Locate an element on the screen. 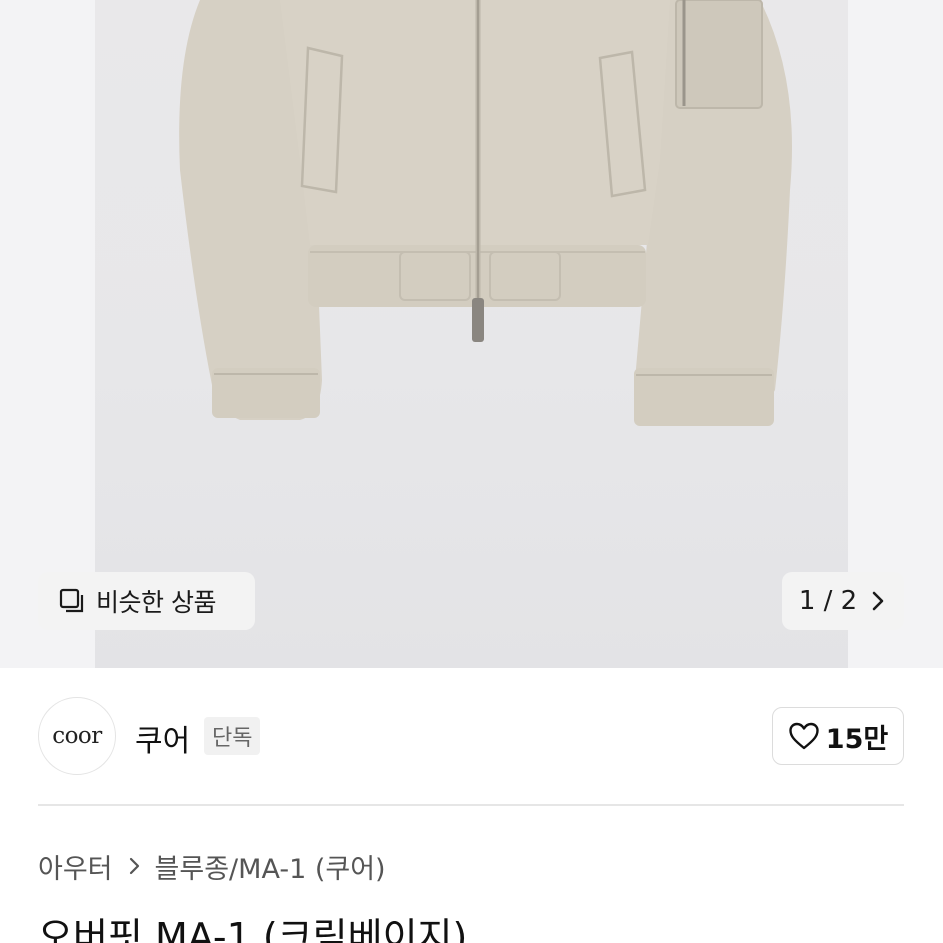 The height and width of the screenshot is (943, 943). similar-products-icon is located at coordinates (71, 600).